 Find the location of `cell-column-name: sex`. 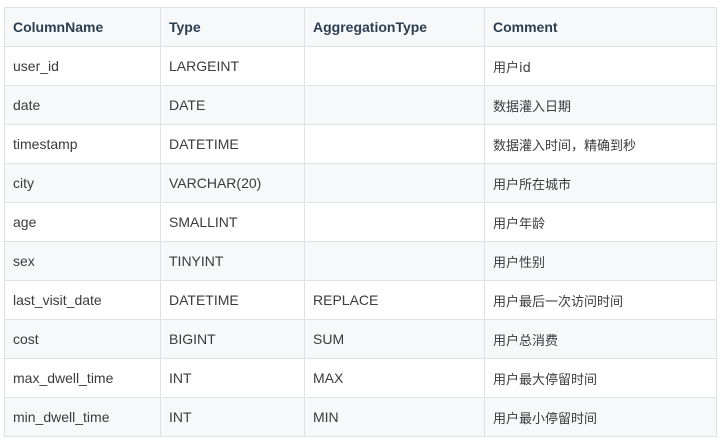

cell-column-name: sex is located at coordinates (82, 261).